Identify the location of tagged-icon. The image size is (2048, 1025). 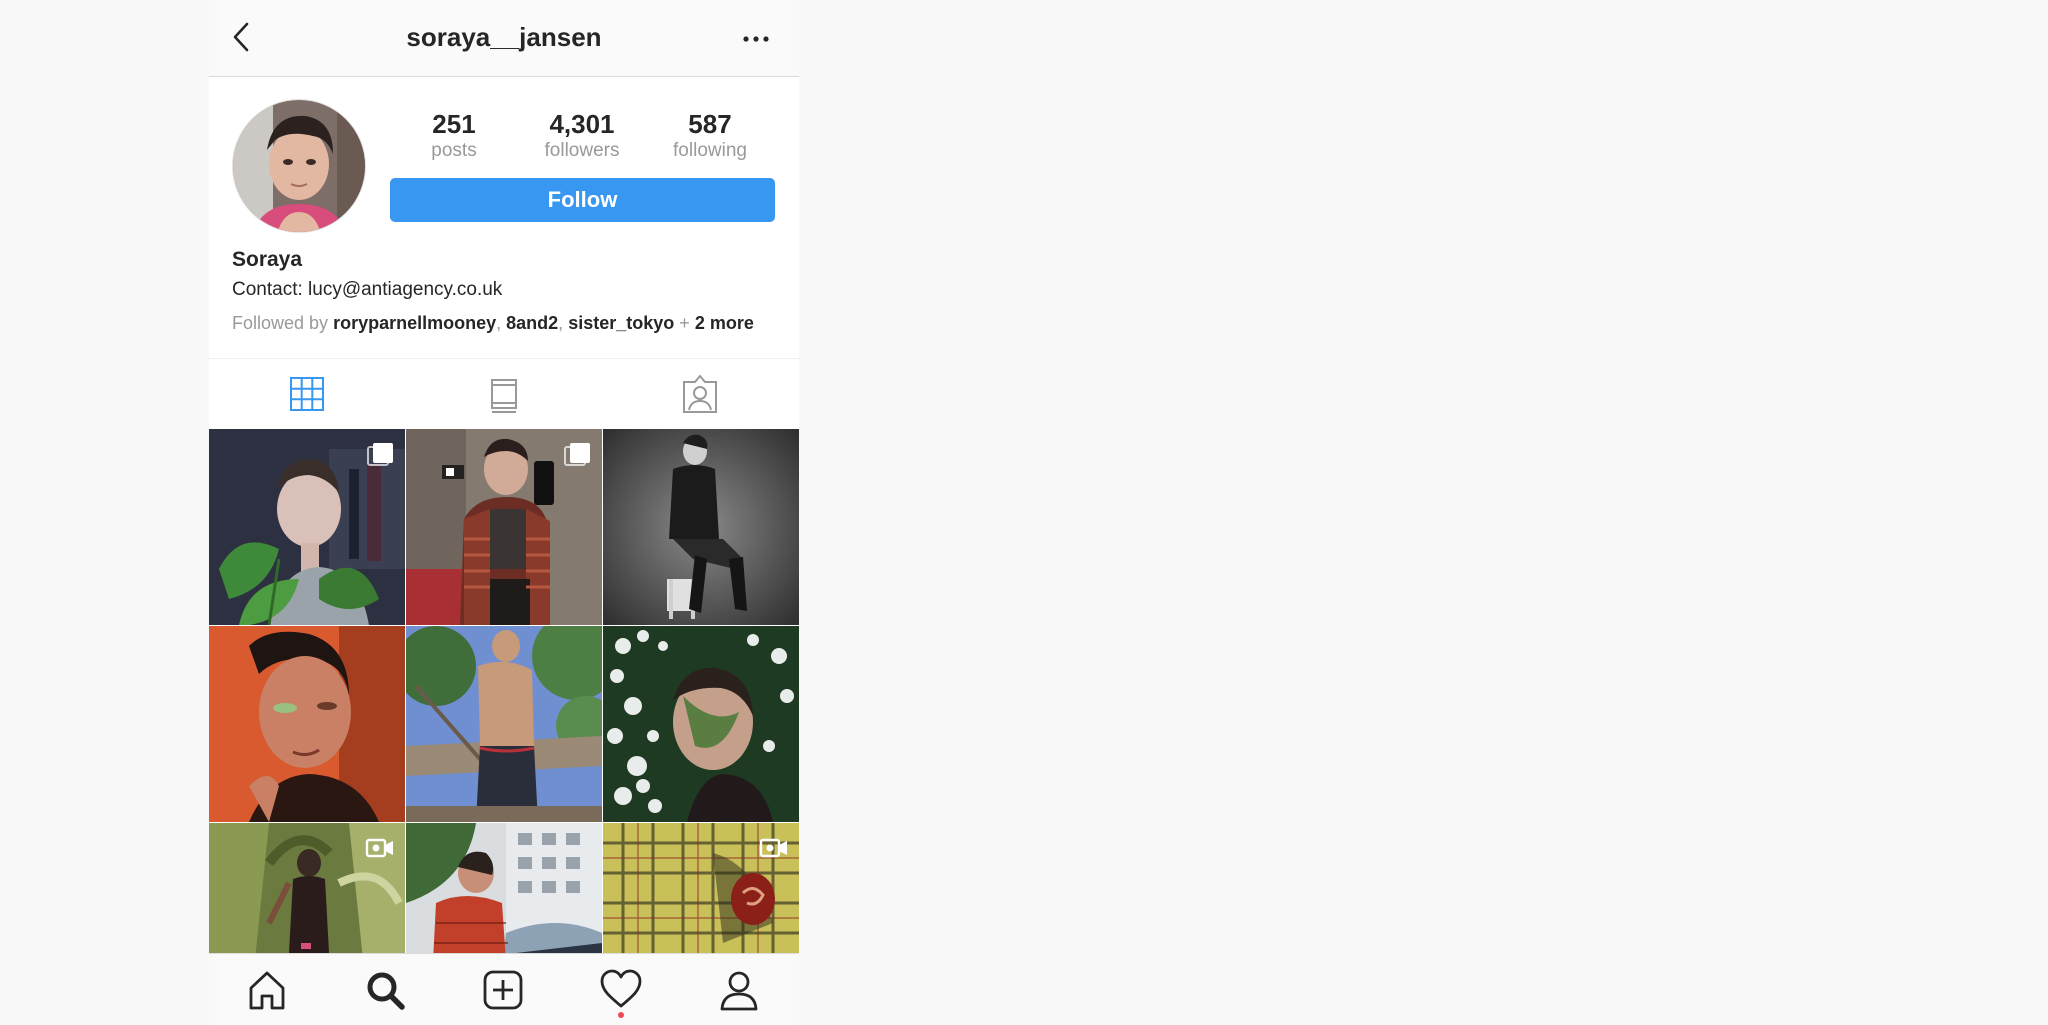
(700, 394).